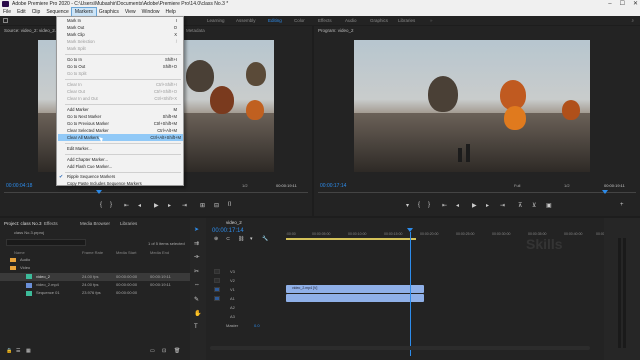 The width and height of the screenshot is (640, 360). What do you see at coordinates (216, 20) in the screenshot?
I see `workspace-learning: Learning` at bounding box center [216, 20].